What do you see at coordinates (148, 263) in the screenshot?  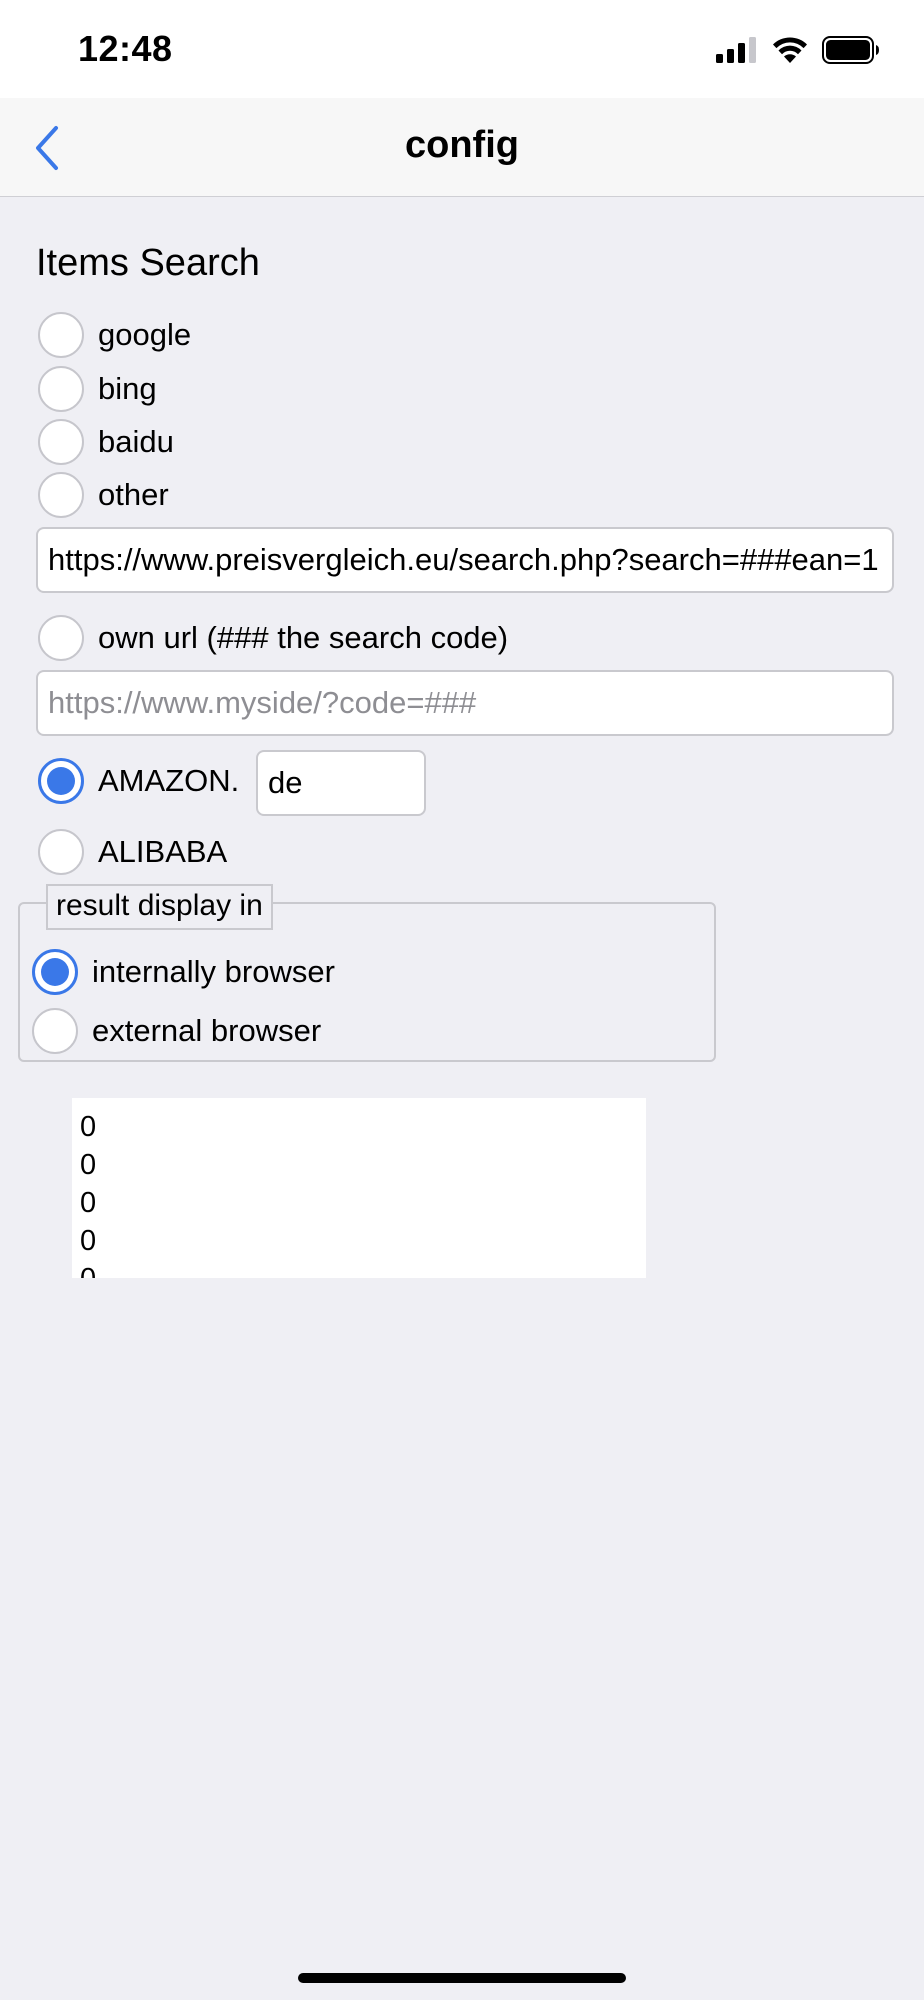 I see `items-search-title: Items Search` at bounding box center [148, 263].